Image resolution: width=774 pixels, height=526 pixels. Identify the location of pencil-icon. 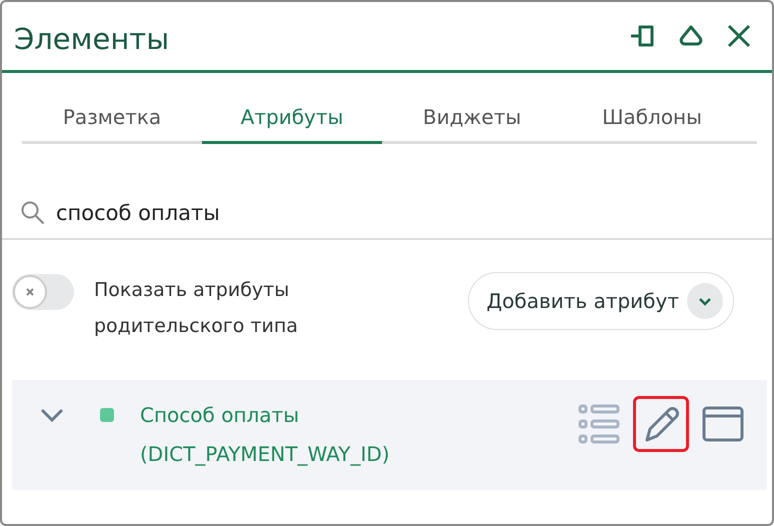
(661, 424).